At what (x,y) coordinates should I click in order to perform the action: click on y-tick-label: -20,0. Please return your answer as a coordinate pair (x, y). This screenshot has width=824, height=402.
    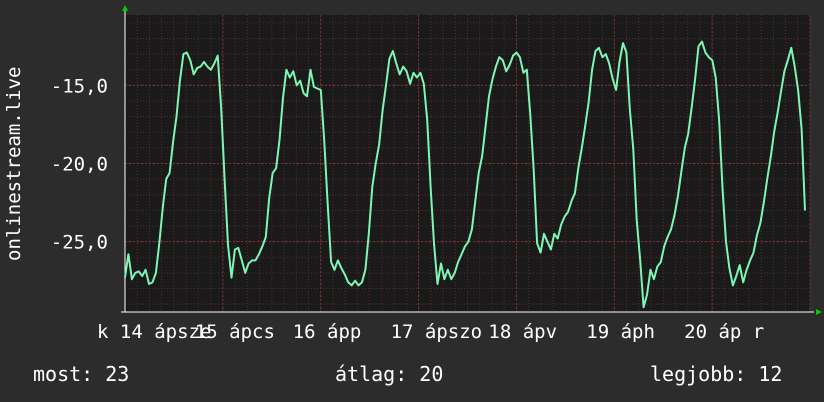
    Looking at the image, I should click on (79, 165).